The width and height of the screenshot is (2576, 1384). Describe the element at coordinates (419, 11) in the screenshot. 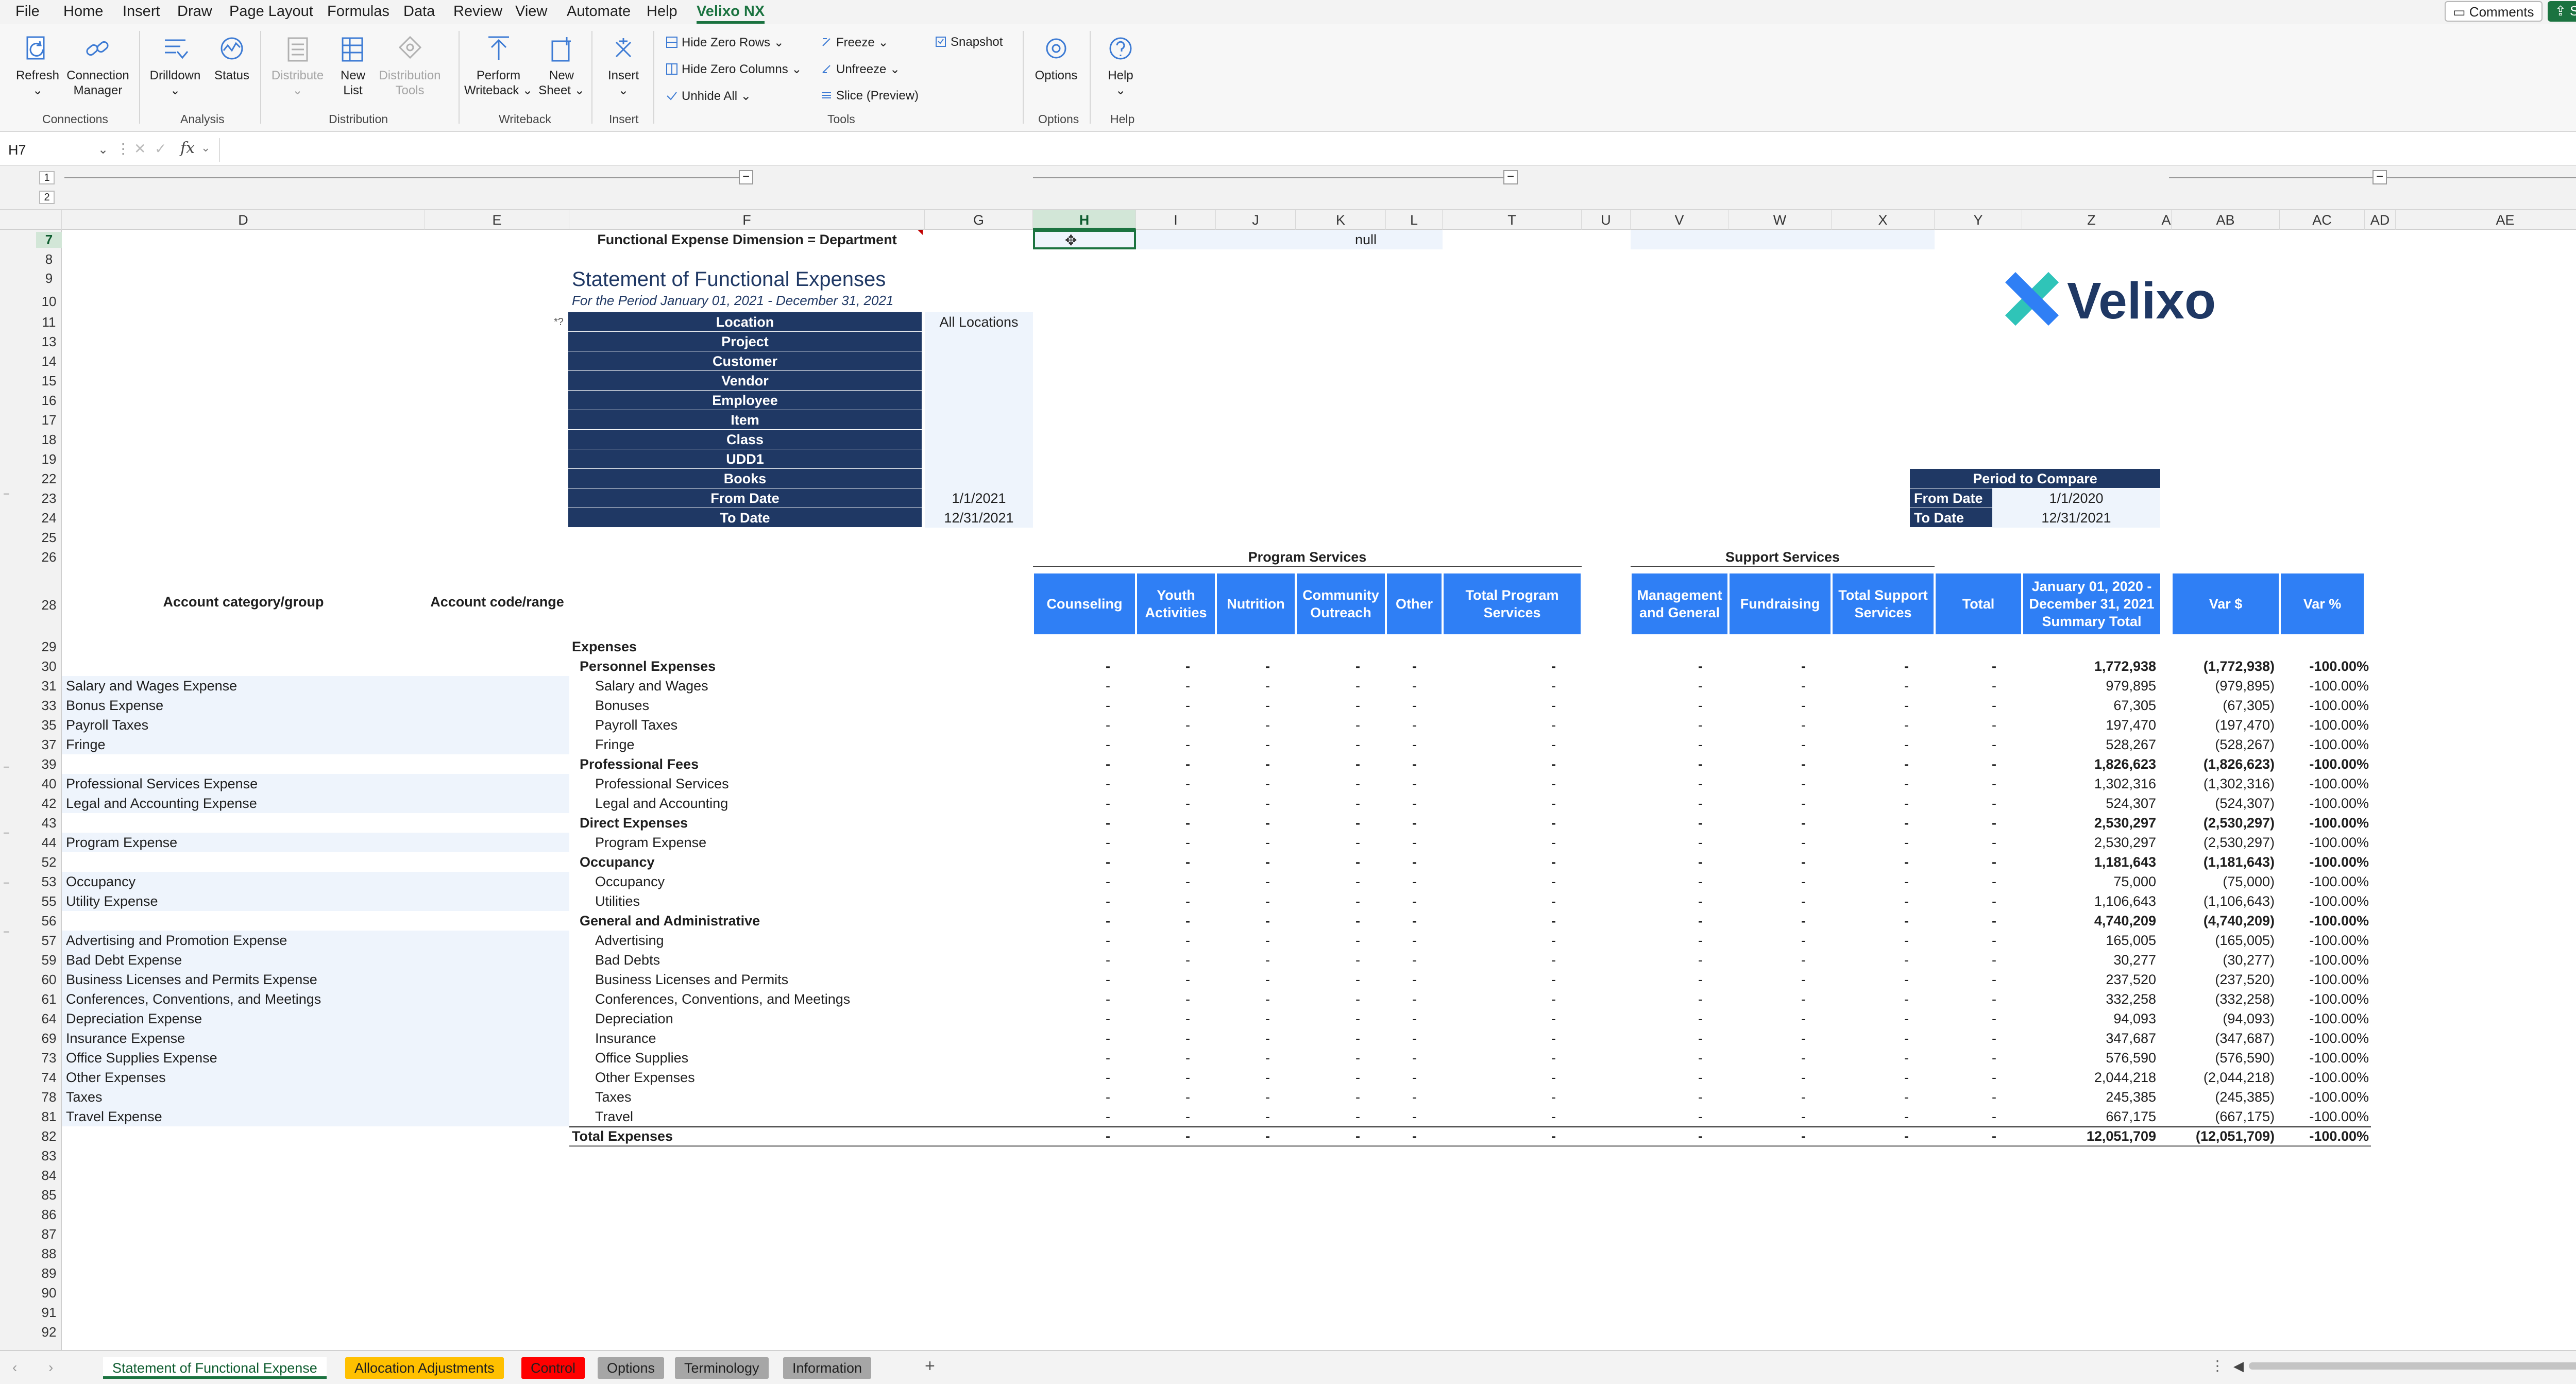

I see `menu-data: Data` at that location.